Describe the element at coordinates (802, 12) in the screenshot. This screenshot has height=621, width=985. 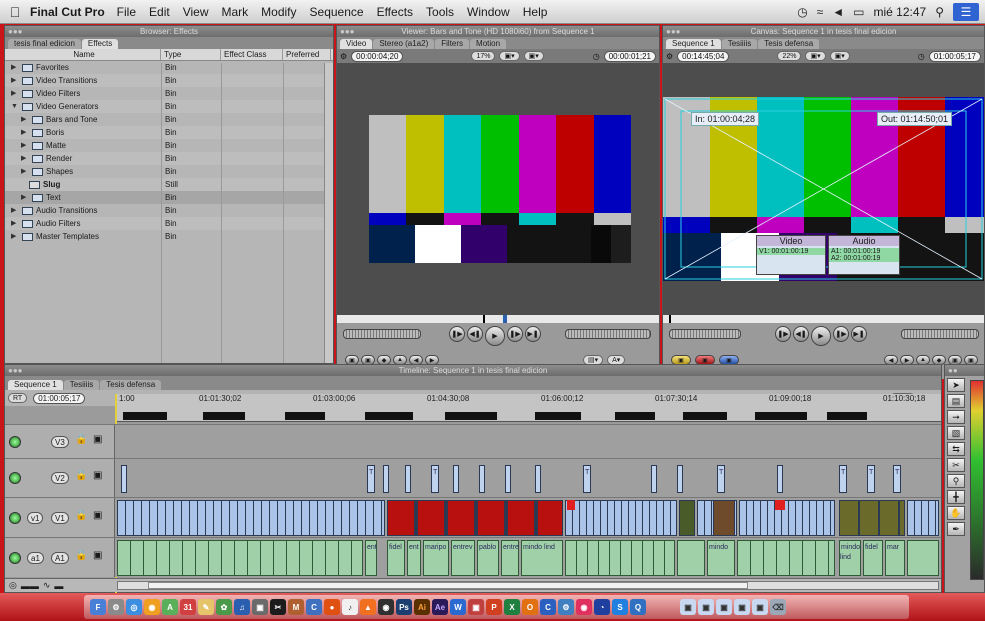
I see `time-machine-icon: ◷` at that location.